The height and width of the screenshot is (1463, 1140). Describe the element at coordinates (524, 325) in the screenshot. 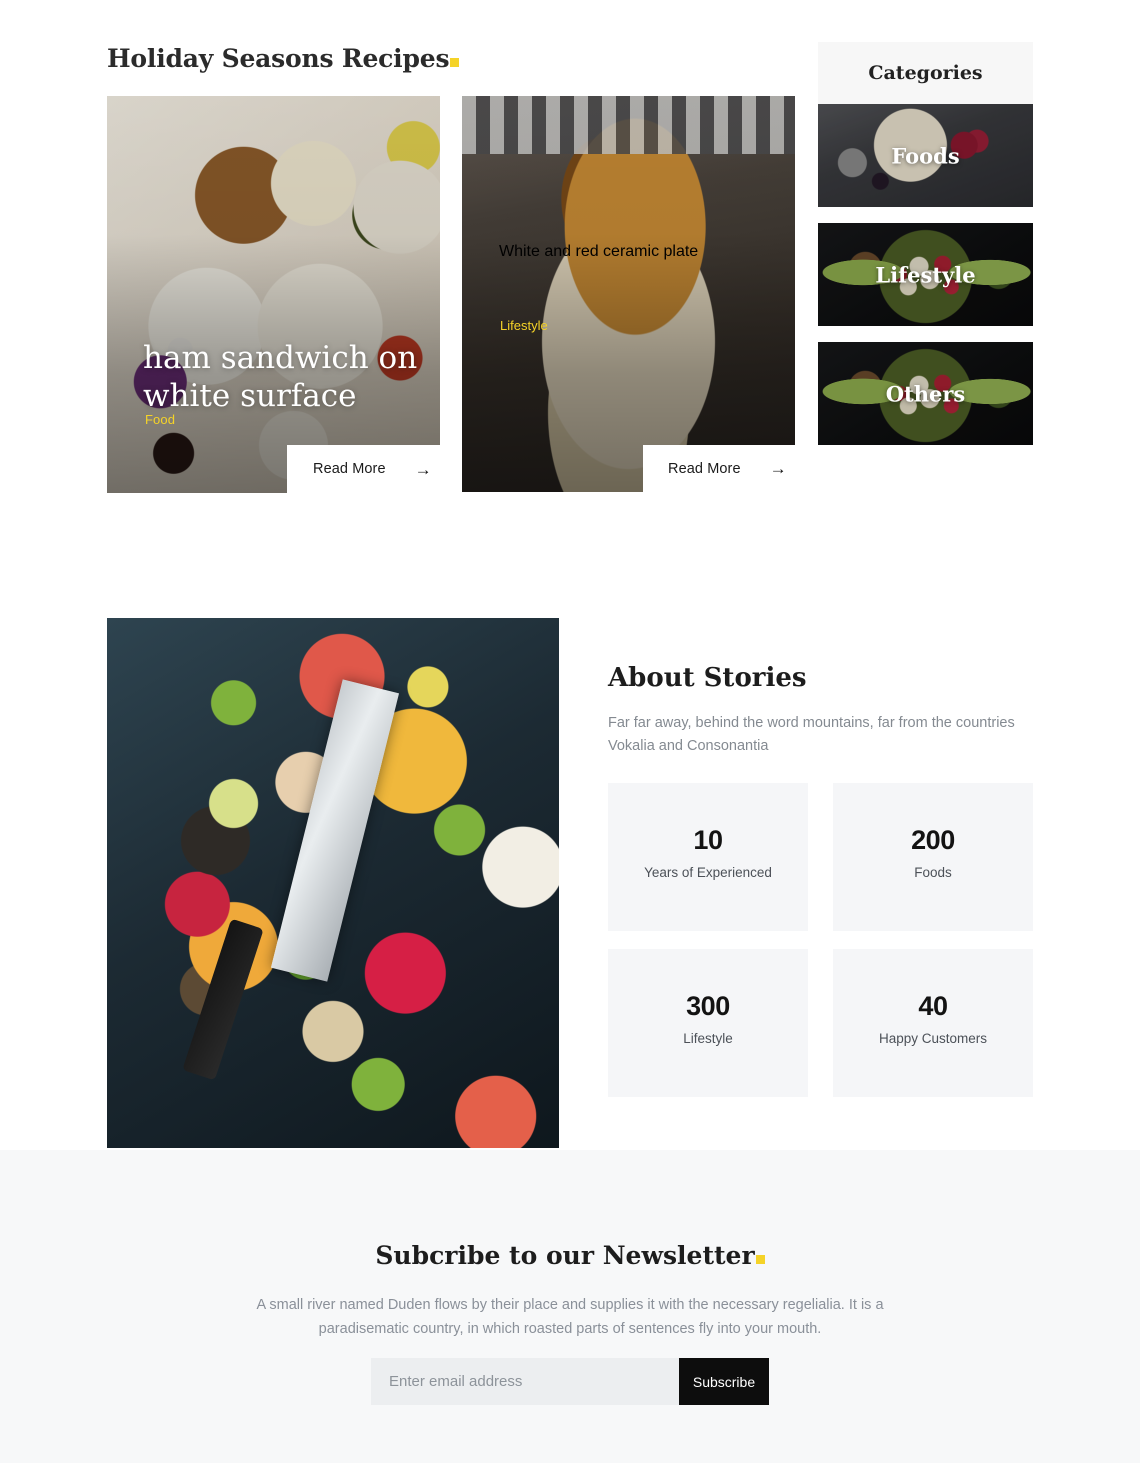

I see `post-category-label: Lifestyle` at that location.